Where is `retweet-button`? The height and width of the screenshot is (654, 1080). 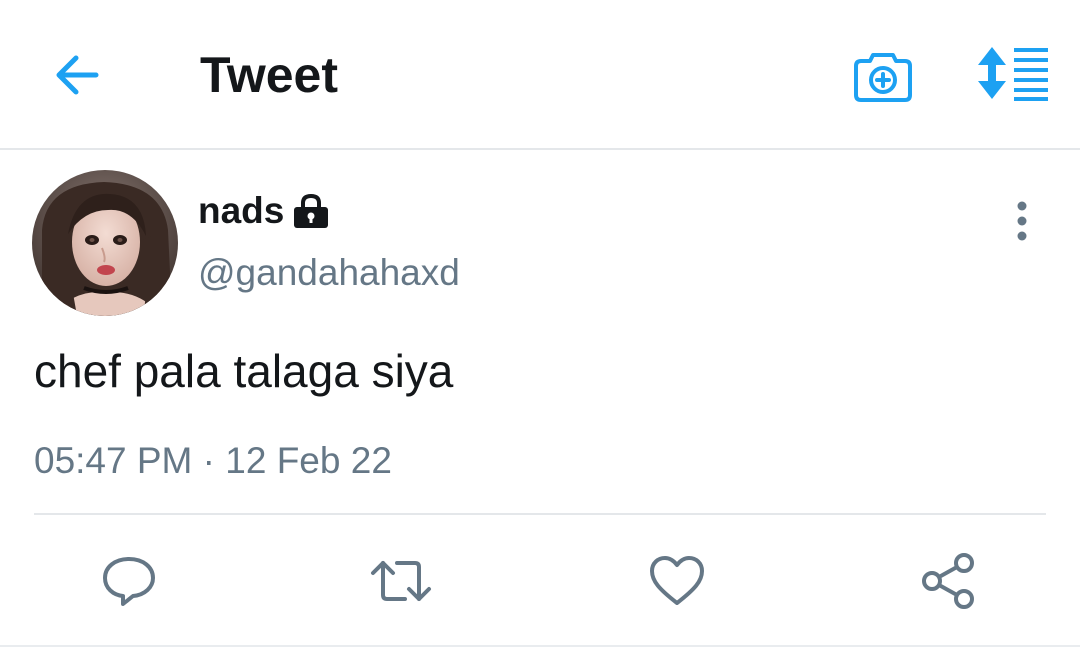 retweet-button is located at coordinates (401, 581).